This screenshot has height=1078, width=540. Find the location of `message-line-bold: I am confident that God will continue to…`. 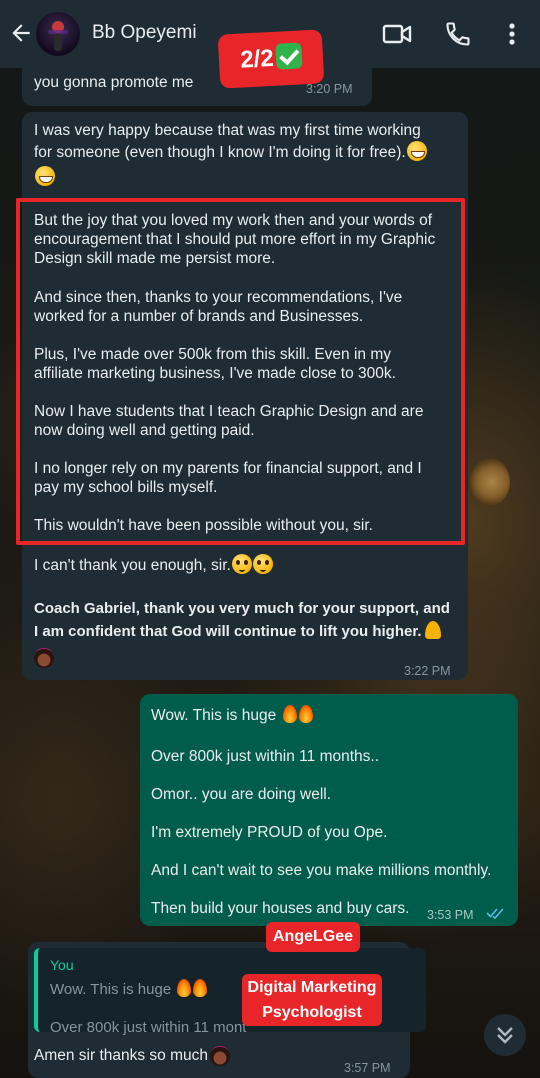

message-line-bold: I am confident that God will continue to… is located at coordinates (237, 631).